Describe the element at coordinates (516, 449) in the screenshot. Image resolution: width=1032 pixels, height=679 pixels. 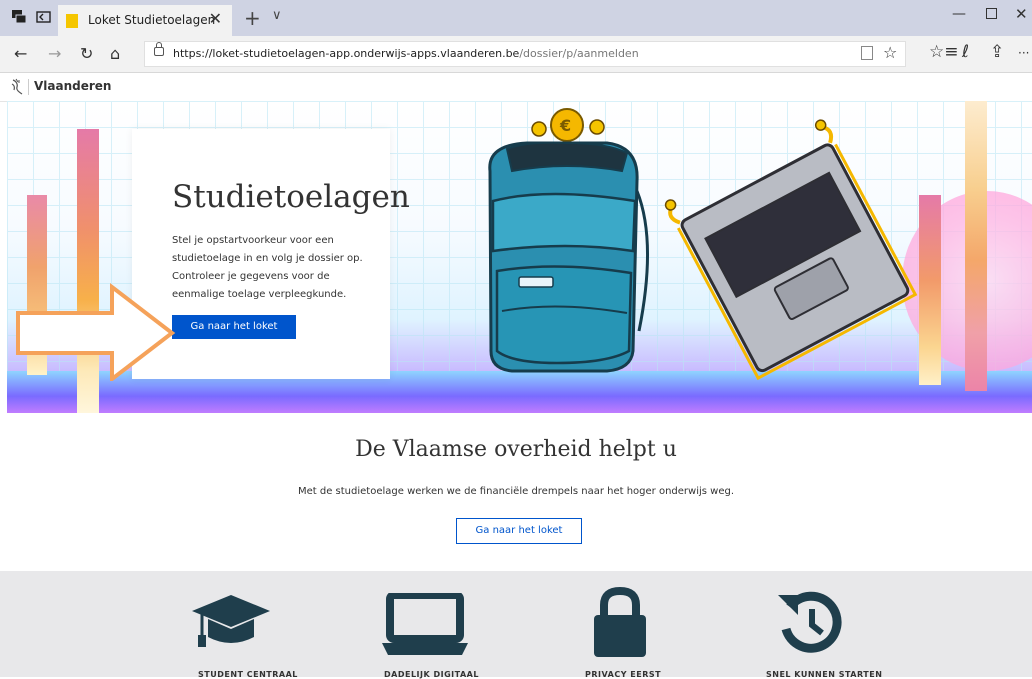
I see `section-helpt-title: De Vlaamse overheid helpt u` at that location.